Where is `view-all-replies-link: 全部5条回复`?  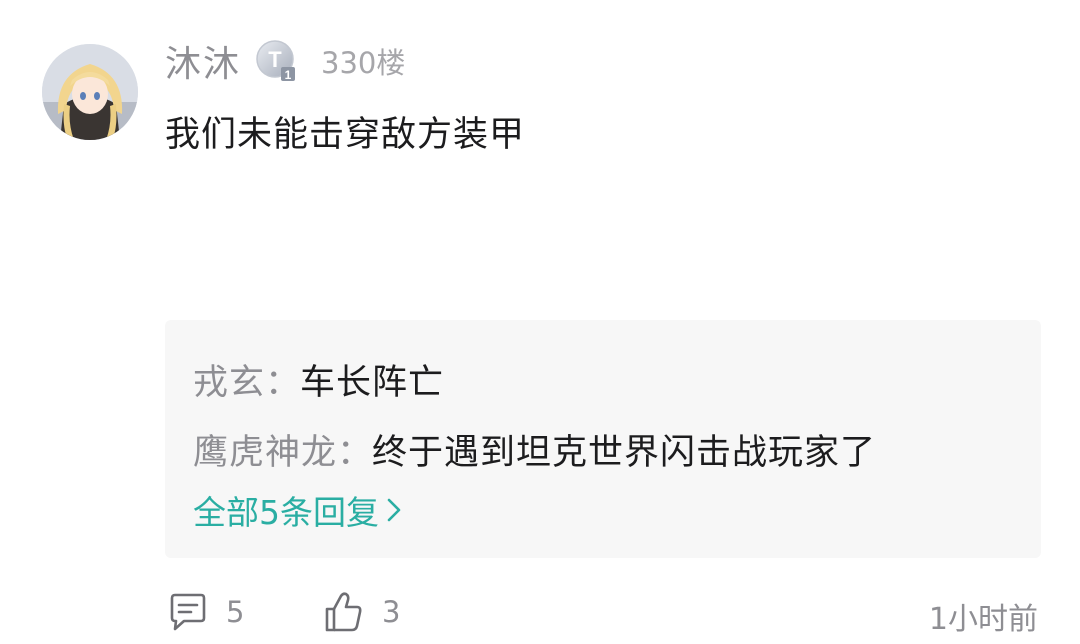 view-all-replies-link: 全部5条回复 is located at coordinates (298, 510).